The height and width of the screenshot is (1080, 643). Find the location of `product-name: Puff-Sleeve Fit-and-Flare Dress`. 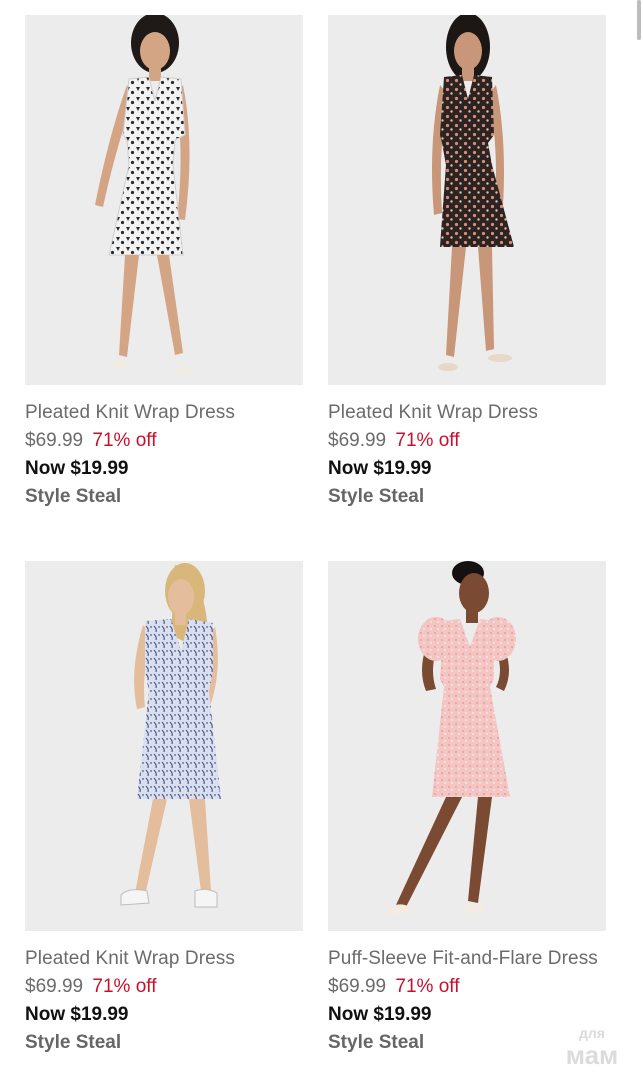

product-name: Puff-Sleeve Fit-and-Flare Dress is located at coordinates (467, 959).